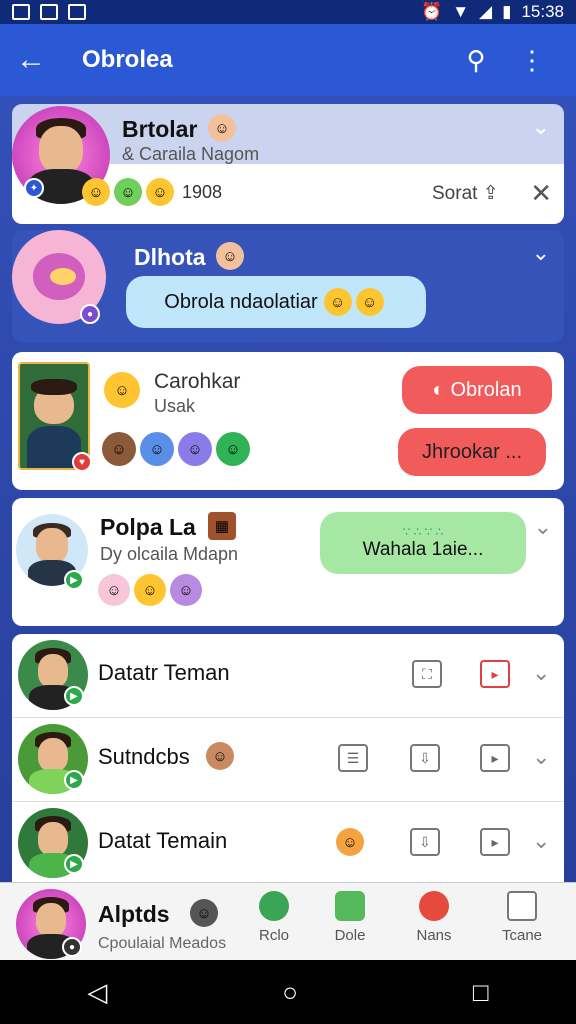 The height and width of the screenshot is (1024, 576). Describe the element at coordinates (241, 301) in the screenshot. I see `message-text: Obrola ndaolatiar` at that location.